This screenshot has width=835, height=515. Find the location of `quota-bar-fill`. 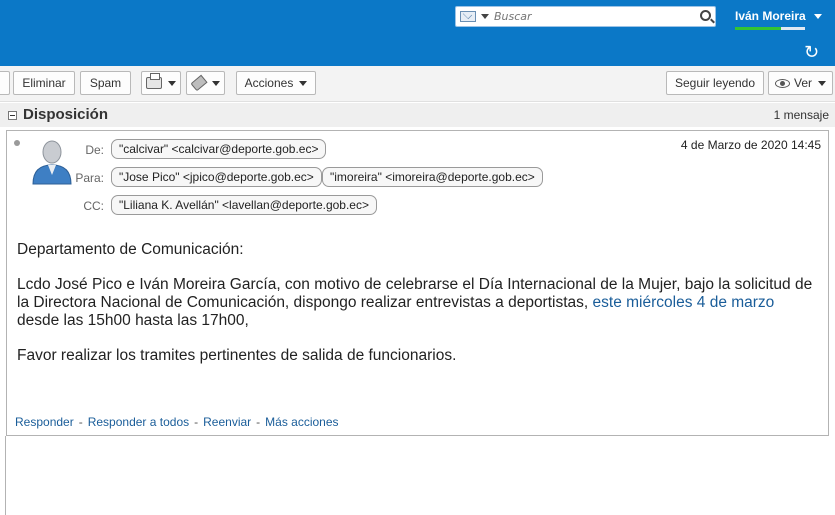

quota-bar-fill is located at coordinates (758, 28).